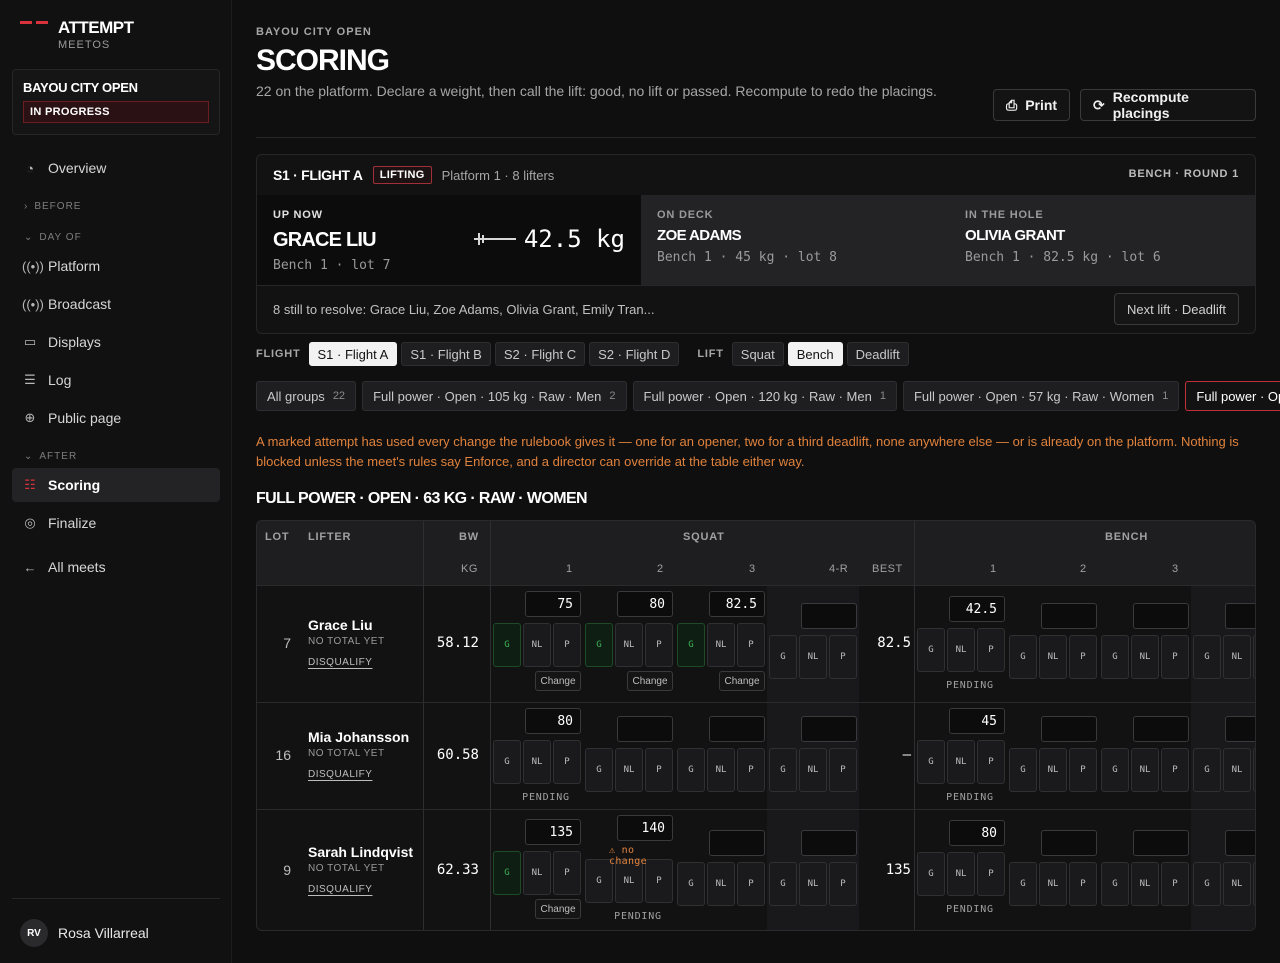 This screenshot has width=1280, height=963. Describe the element at coordinates (116, 418) in the screenshot. I see `nav-public-page: ⊕ Public page` at that location.